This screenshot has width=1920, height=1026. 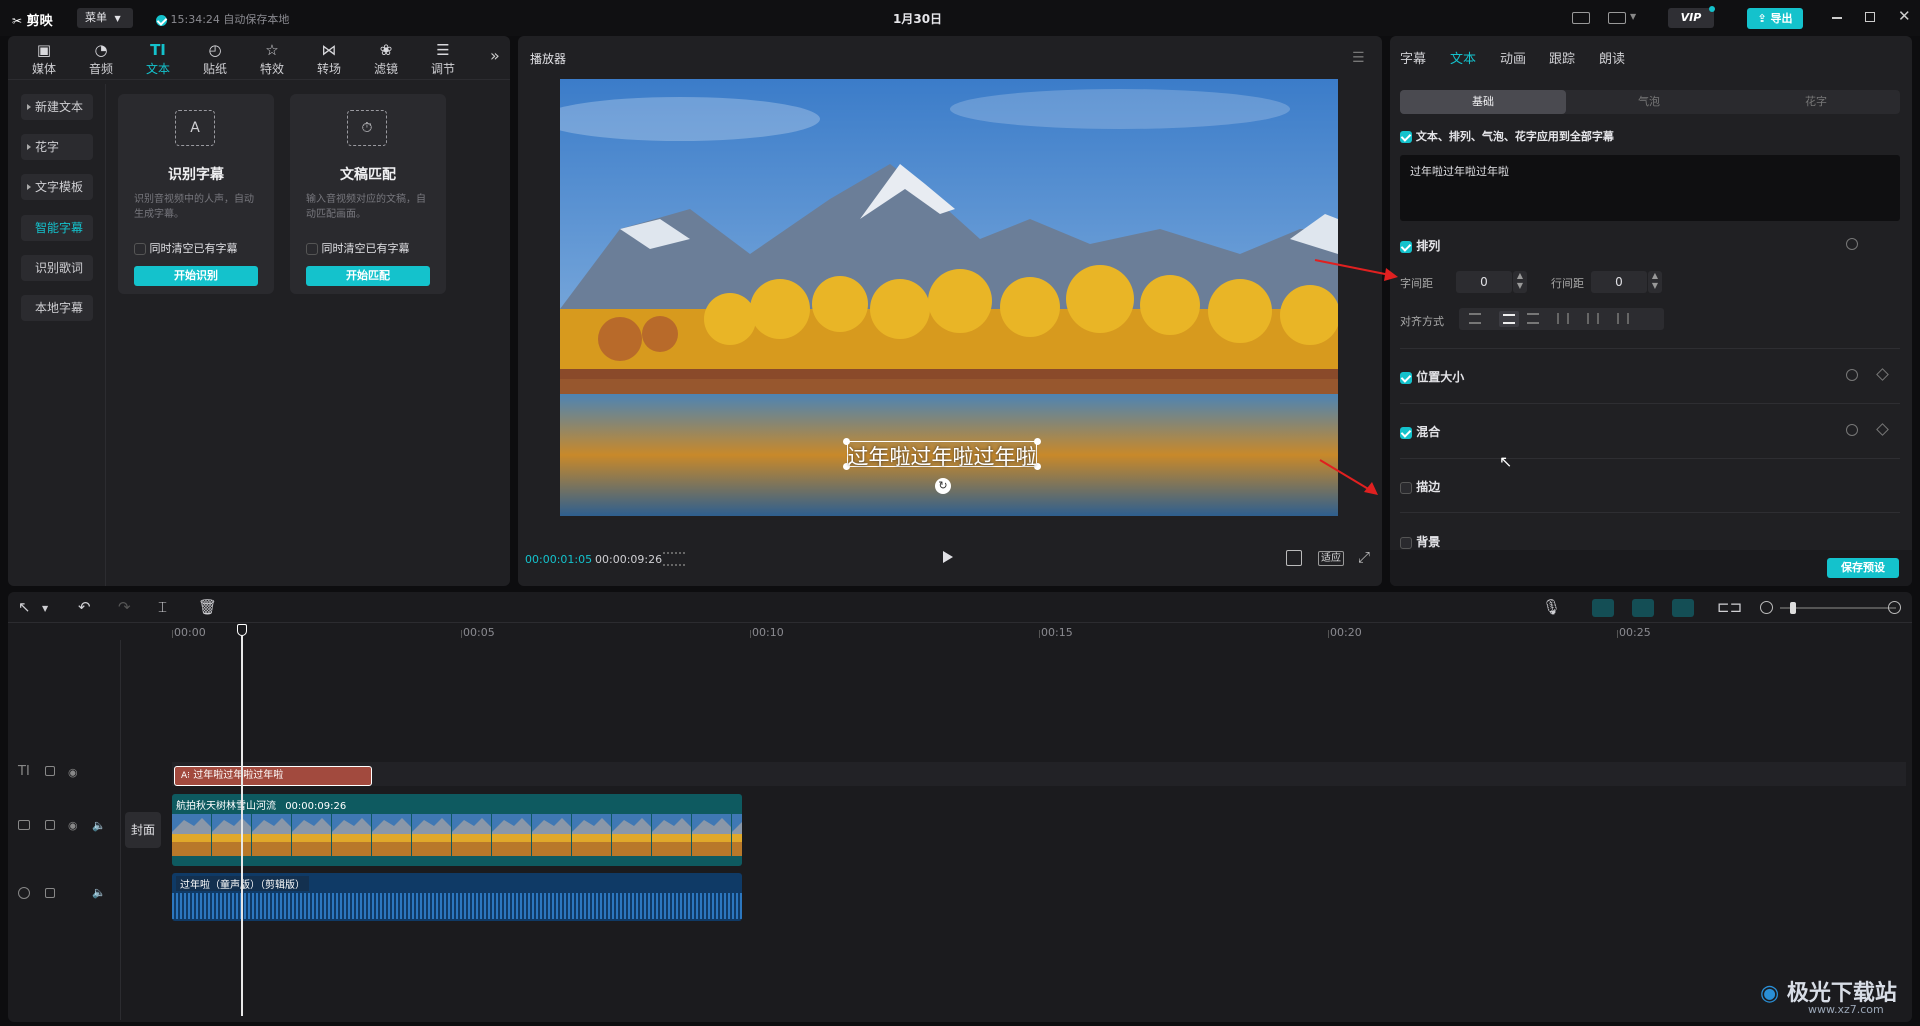 I want to click on menu-button: 菜单 ▼, so click(x=105, y=18).